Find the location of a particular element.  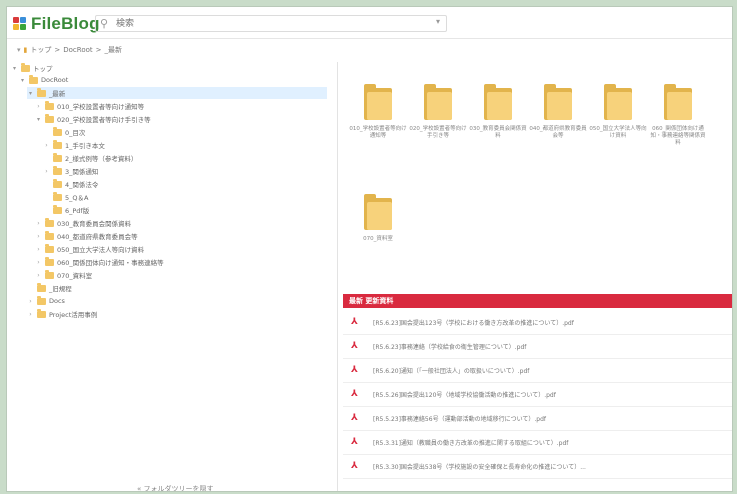

tree-item-label: 020_学校設置者等向け手引き等 is located at coordinates (104, 120).